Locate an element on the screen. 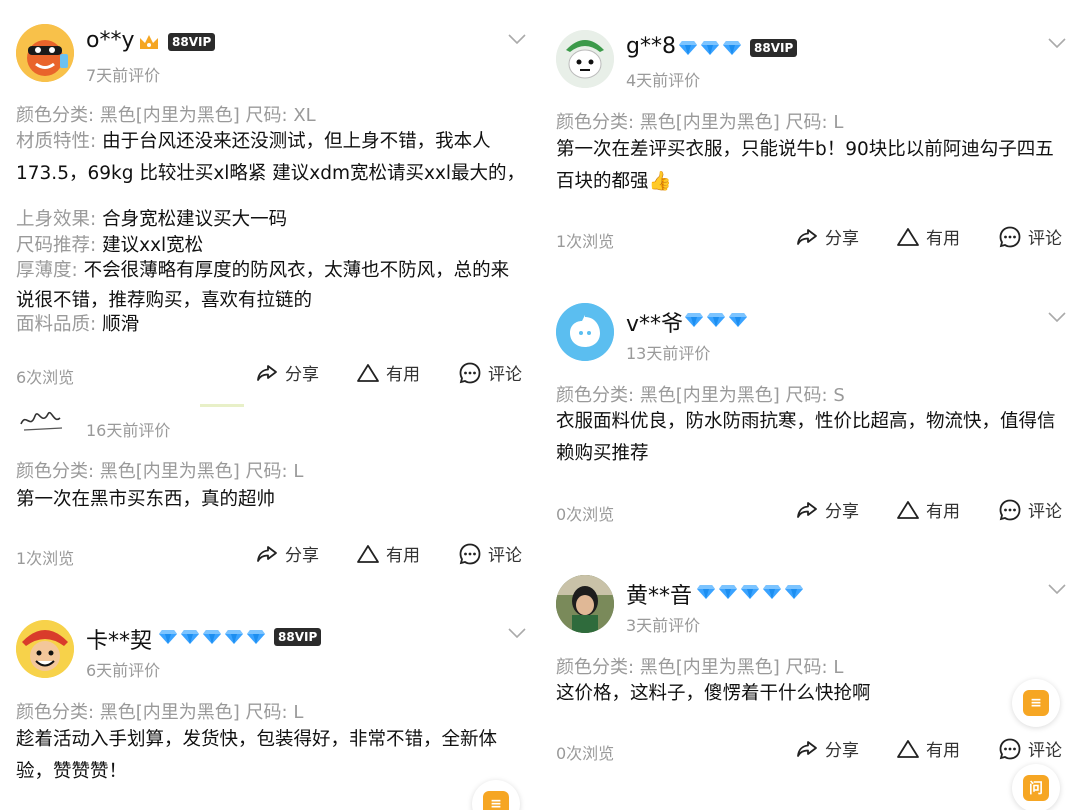 The width and height of the screenshot is (1080, 810). detail-label: 材质特性: is located at coordinates (59, 141).